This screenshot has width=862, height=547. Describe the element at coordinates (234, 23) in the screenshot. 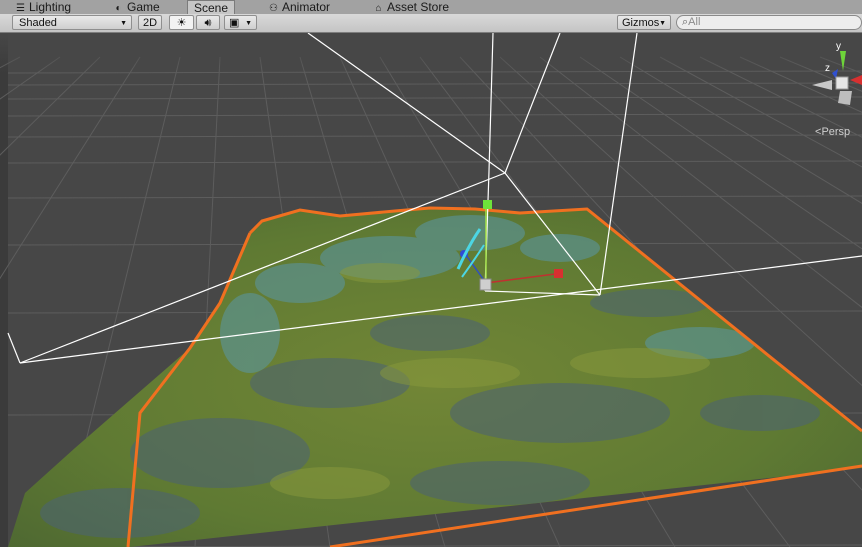

I see `image-icon: ▣` at that location.